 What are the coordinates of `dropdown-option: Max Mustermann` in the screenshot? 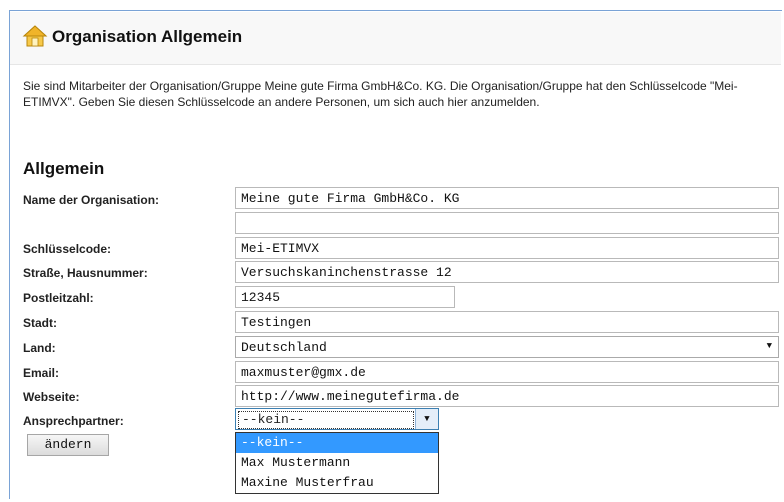 It's located at (337, 463).